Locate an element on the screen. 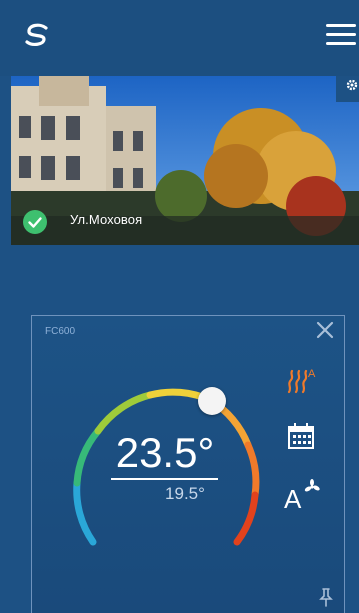 Image resolution: width=359 pixels, height=613 pixels. check-circle-icon is located at coordinates (35, 222).